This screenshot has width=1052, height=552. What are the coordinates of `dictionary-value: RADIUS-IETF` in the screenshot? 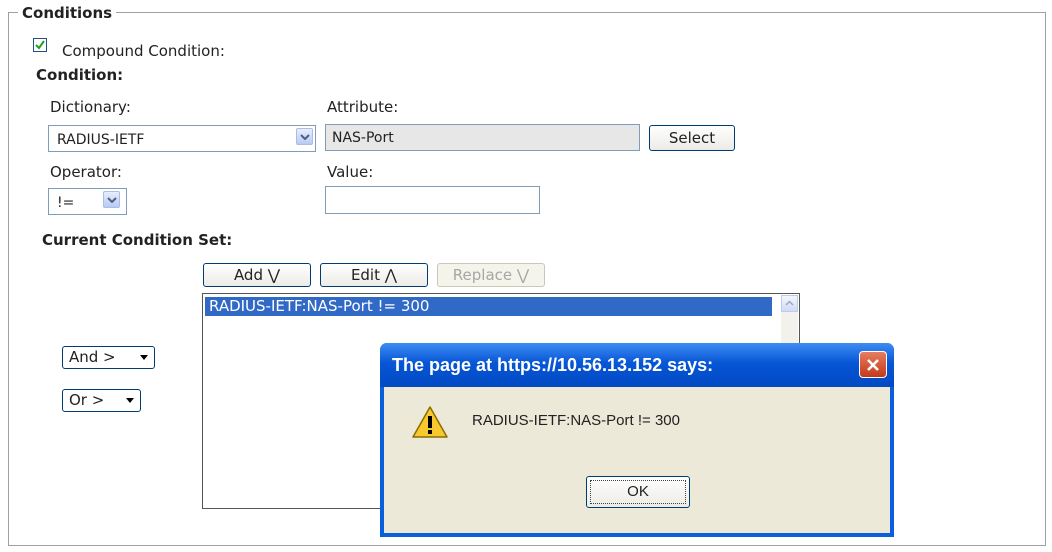 It's located at (101, 140).